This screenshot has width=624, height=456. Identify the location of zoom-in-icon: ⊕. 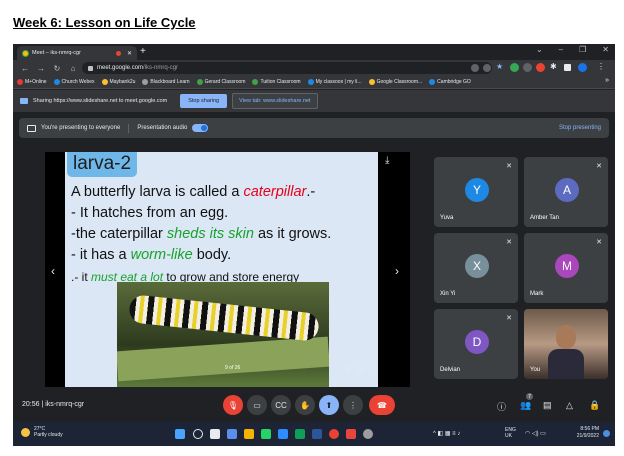
(348, 369).